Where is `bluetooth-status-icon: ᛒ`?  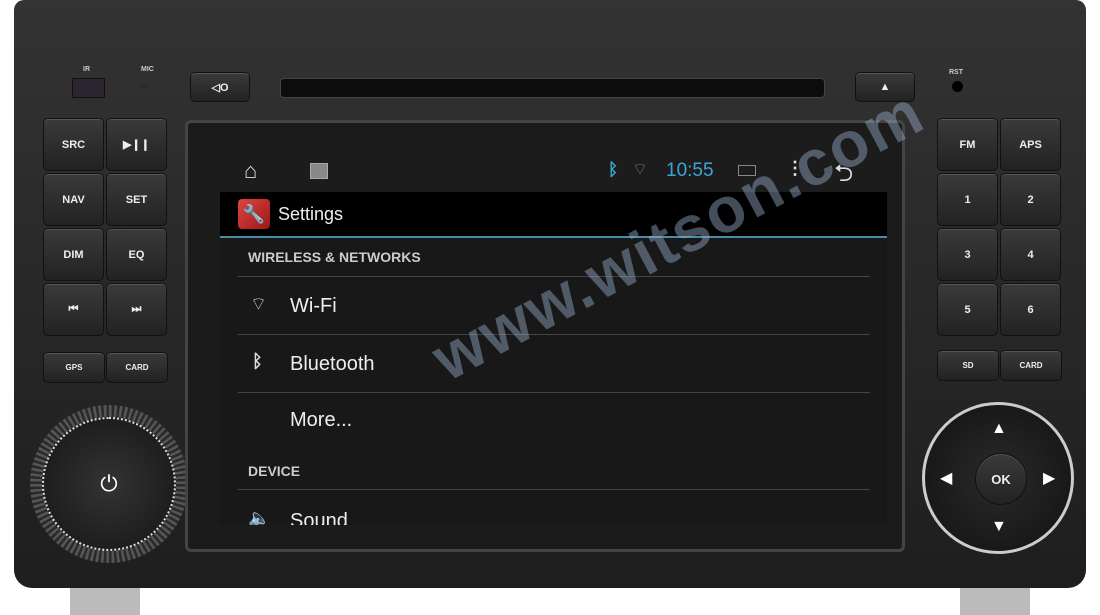 bluetooth-status-icon: ᛒ is located at coordinates (613, 169).